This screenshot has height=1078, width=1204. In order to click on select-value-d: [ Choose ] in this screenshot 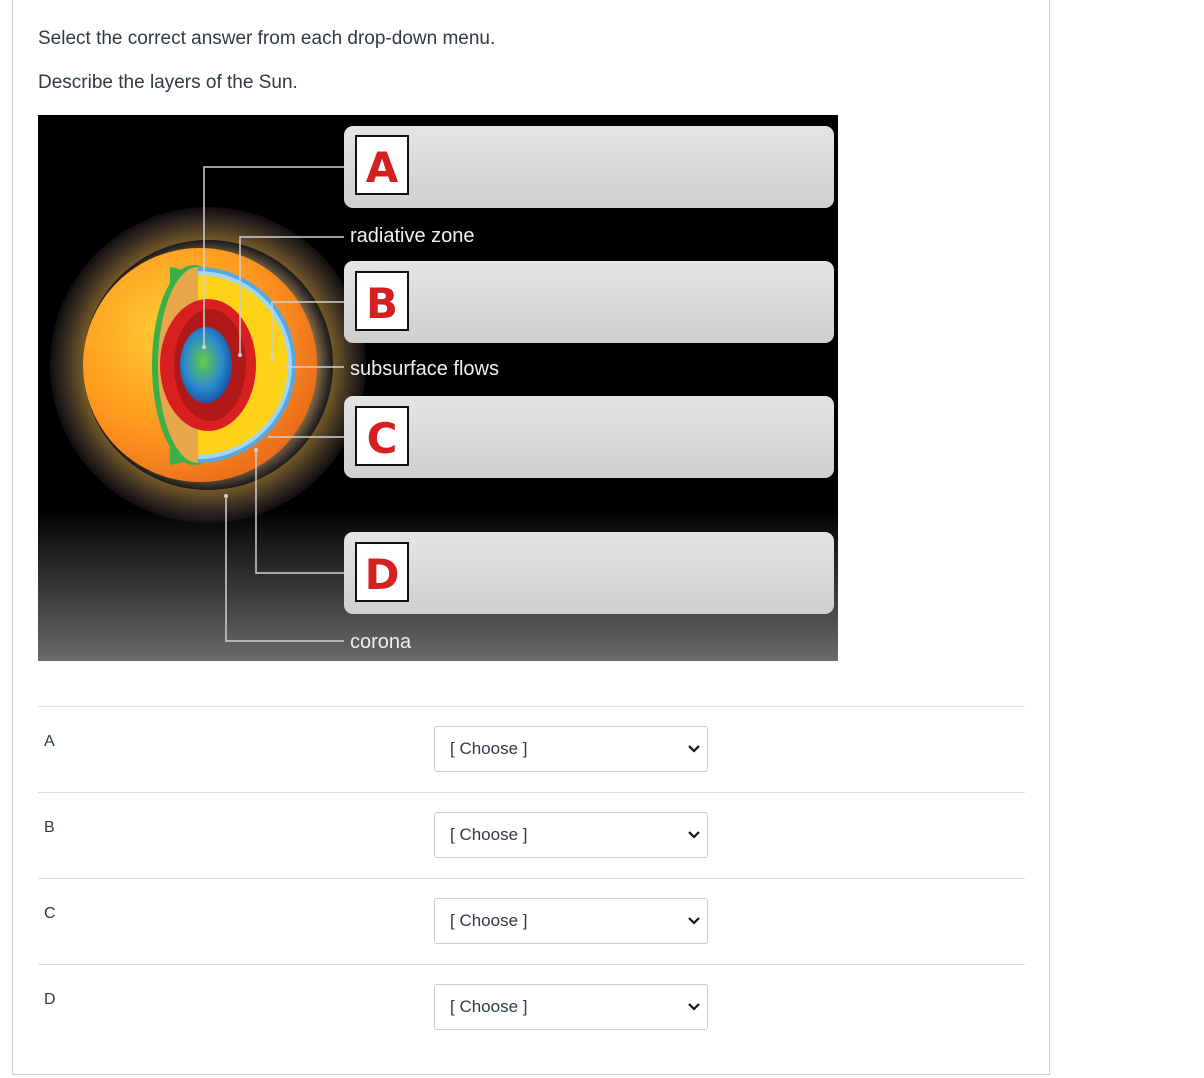, I will do `click(489, 1006)`.